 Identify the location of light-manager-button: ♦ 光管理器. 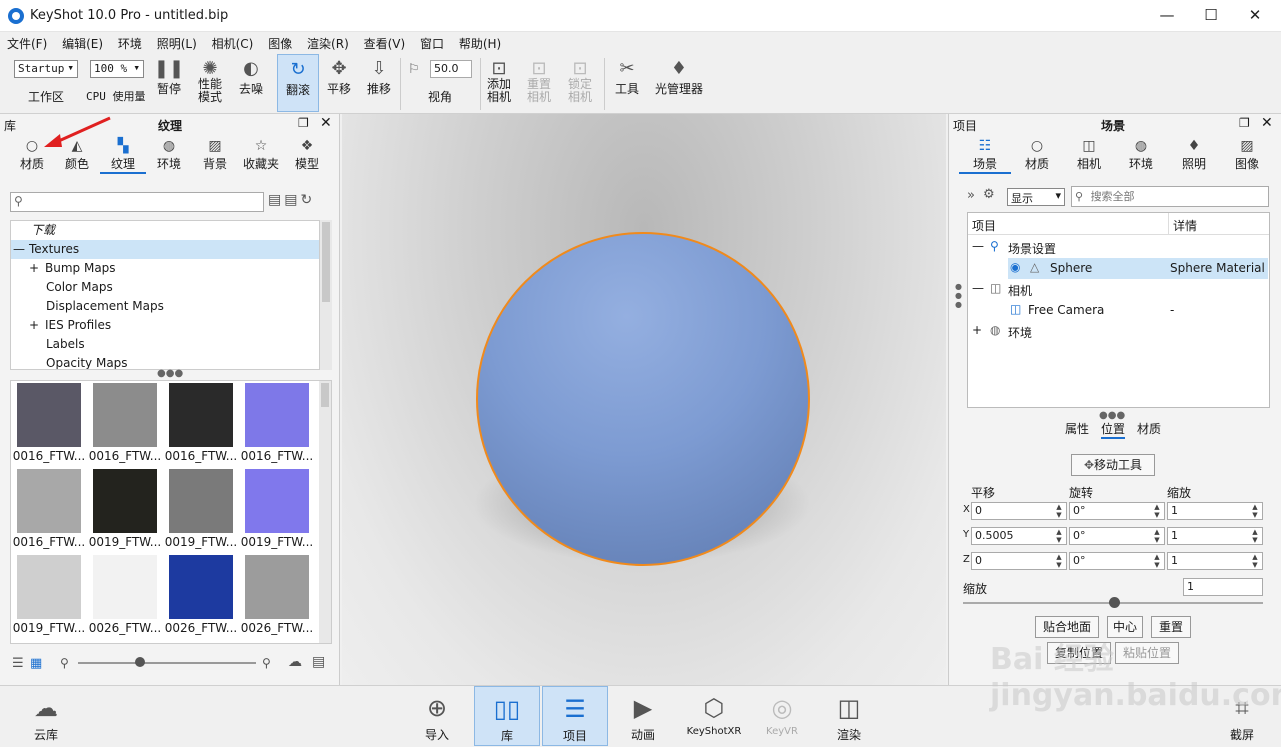
(679, 83).